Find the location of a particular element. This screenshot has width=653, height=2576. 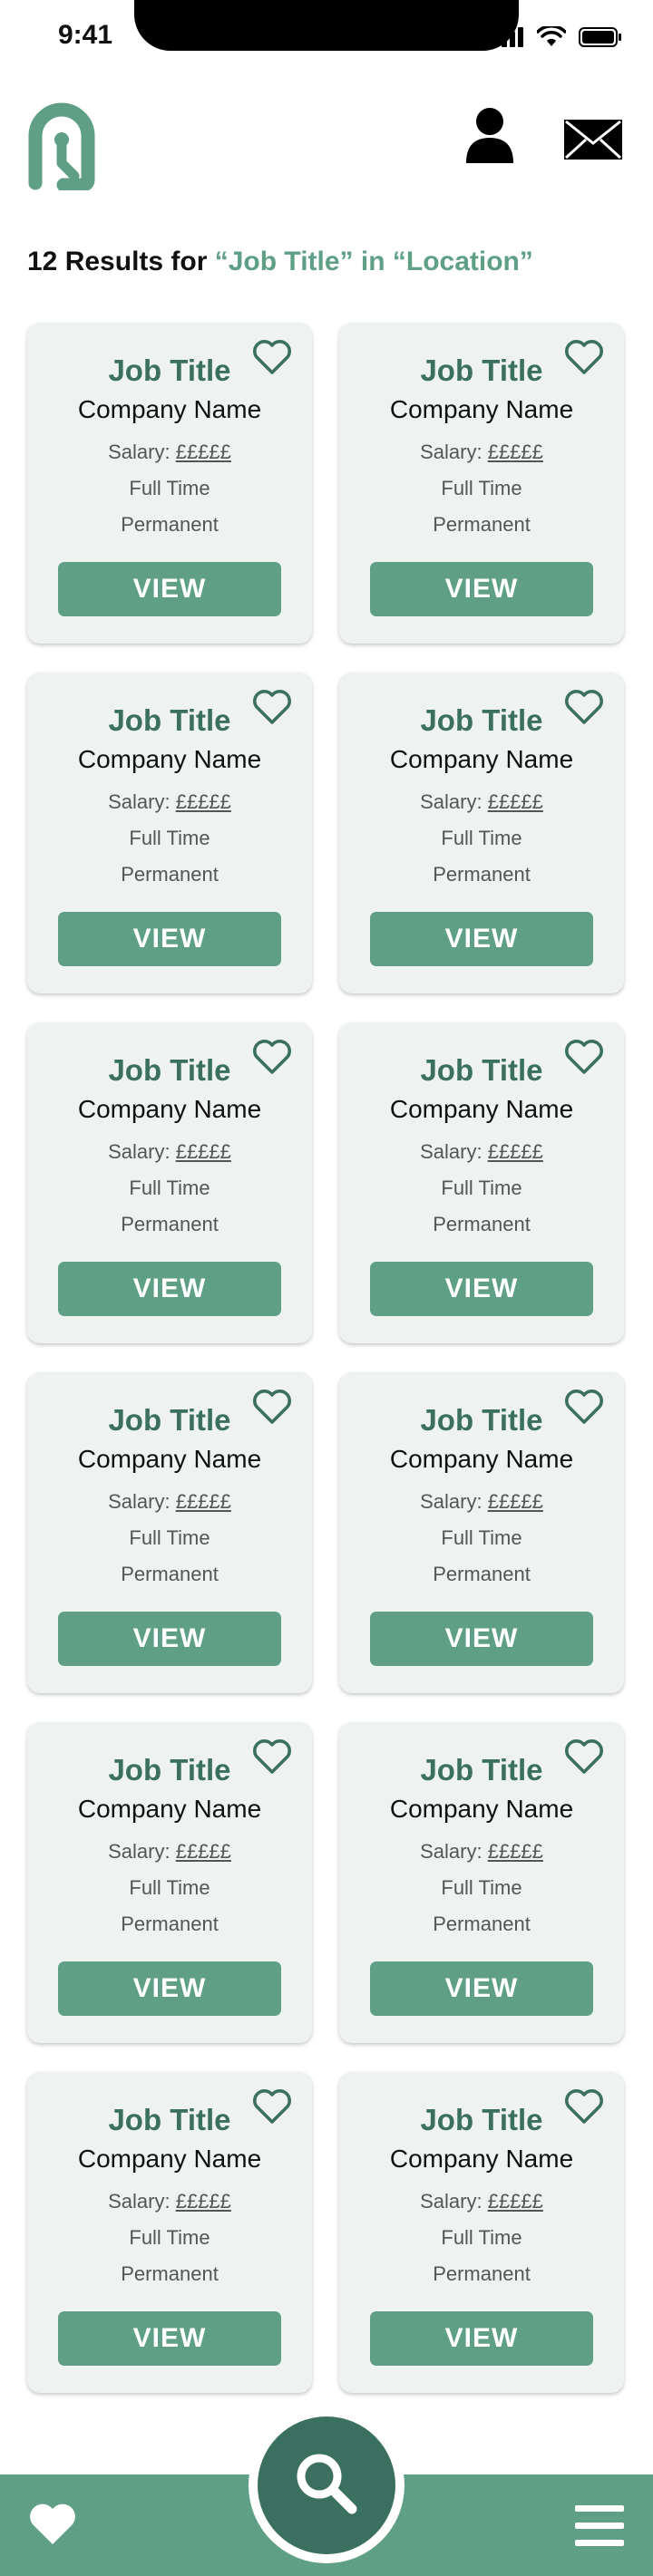

heart-icon is located at coordinates (52, 2524).